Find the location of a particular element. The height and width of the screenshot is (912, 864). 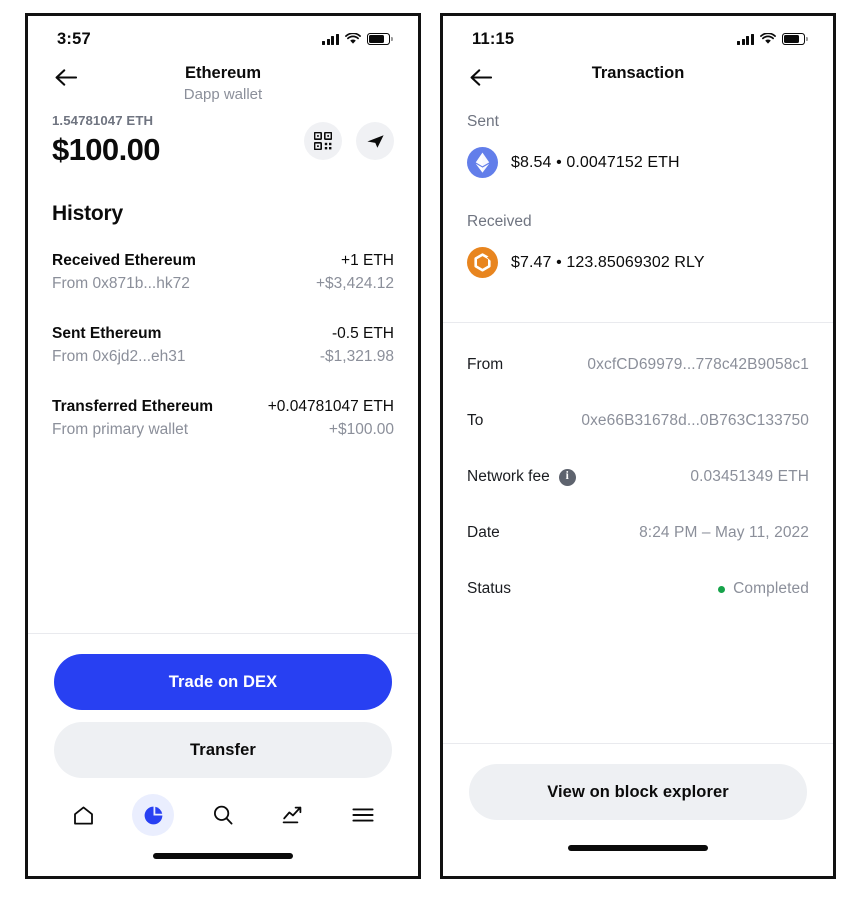

detail-key: Network fee is located at coordinates (508, 476).